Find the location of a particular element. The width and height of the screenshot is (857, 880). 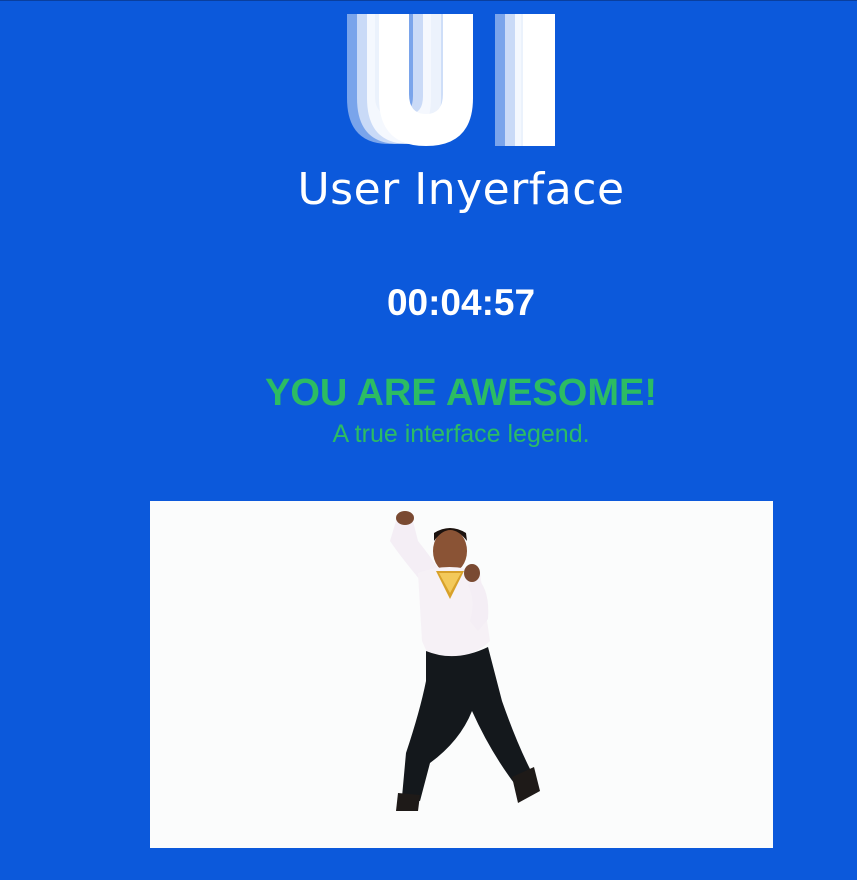

app-title: User Inyerface is located at coordinates (461, 189).